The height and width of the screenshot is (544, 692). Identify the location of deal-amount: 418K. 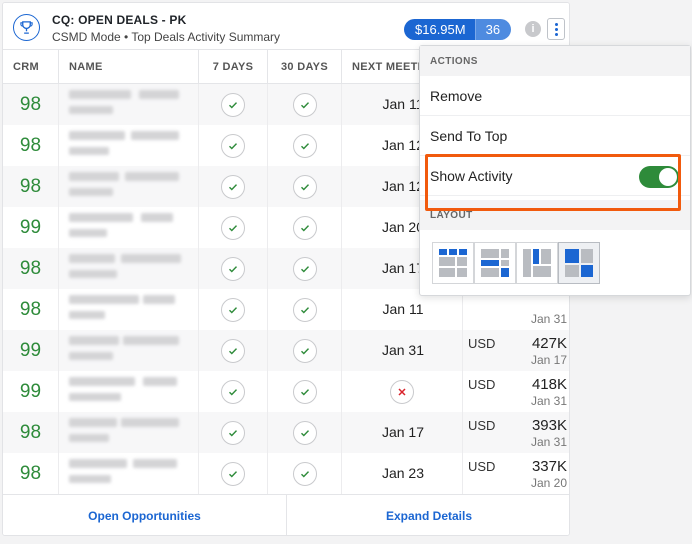
(549, 384).